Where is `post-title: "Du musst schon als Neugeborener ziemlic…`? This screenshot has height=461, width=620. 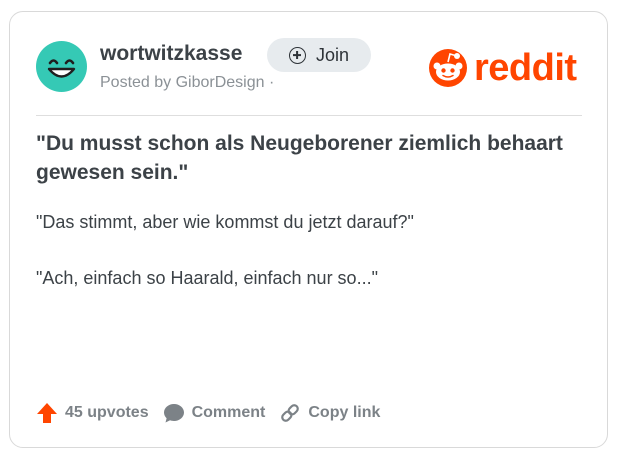
post-title: "Du musst schon als Neugeborener ziemlic… is located at coordinates (299, 158).